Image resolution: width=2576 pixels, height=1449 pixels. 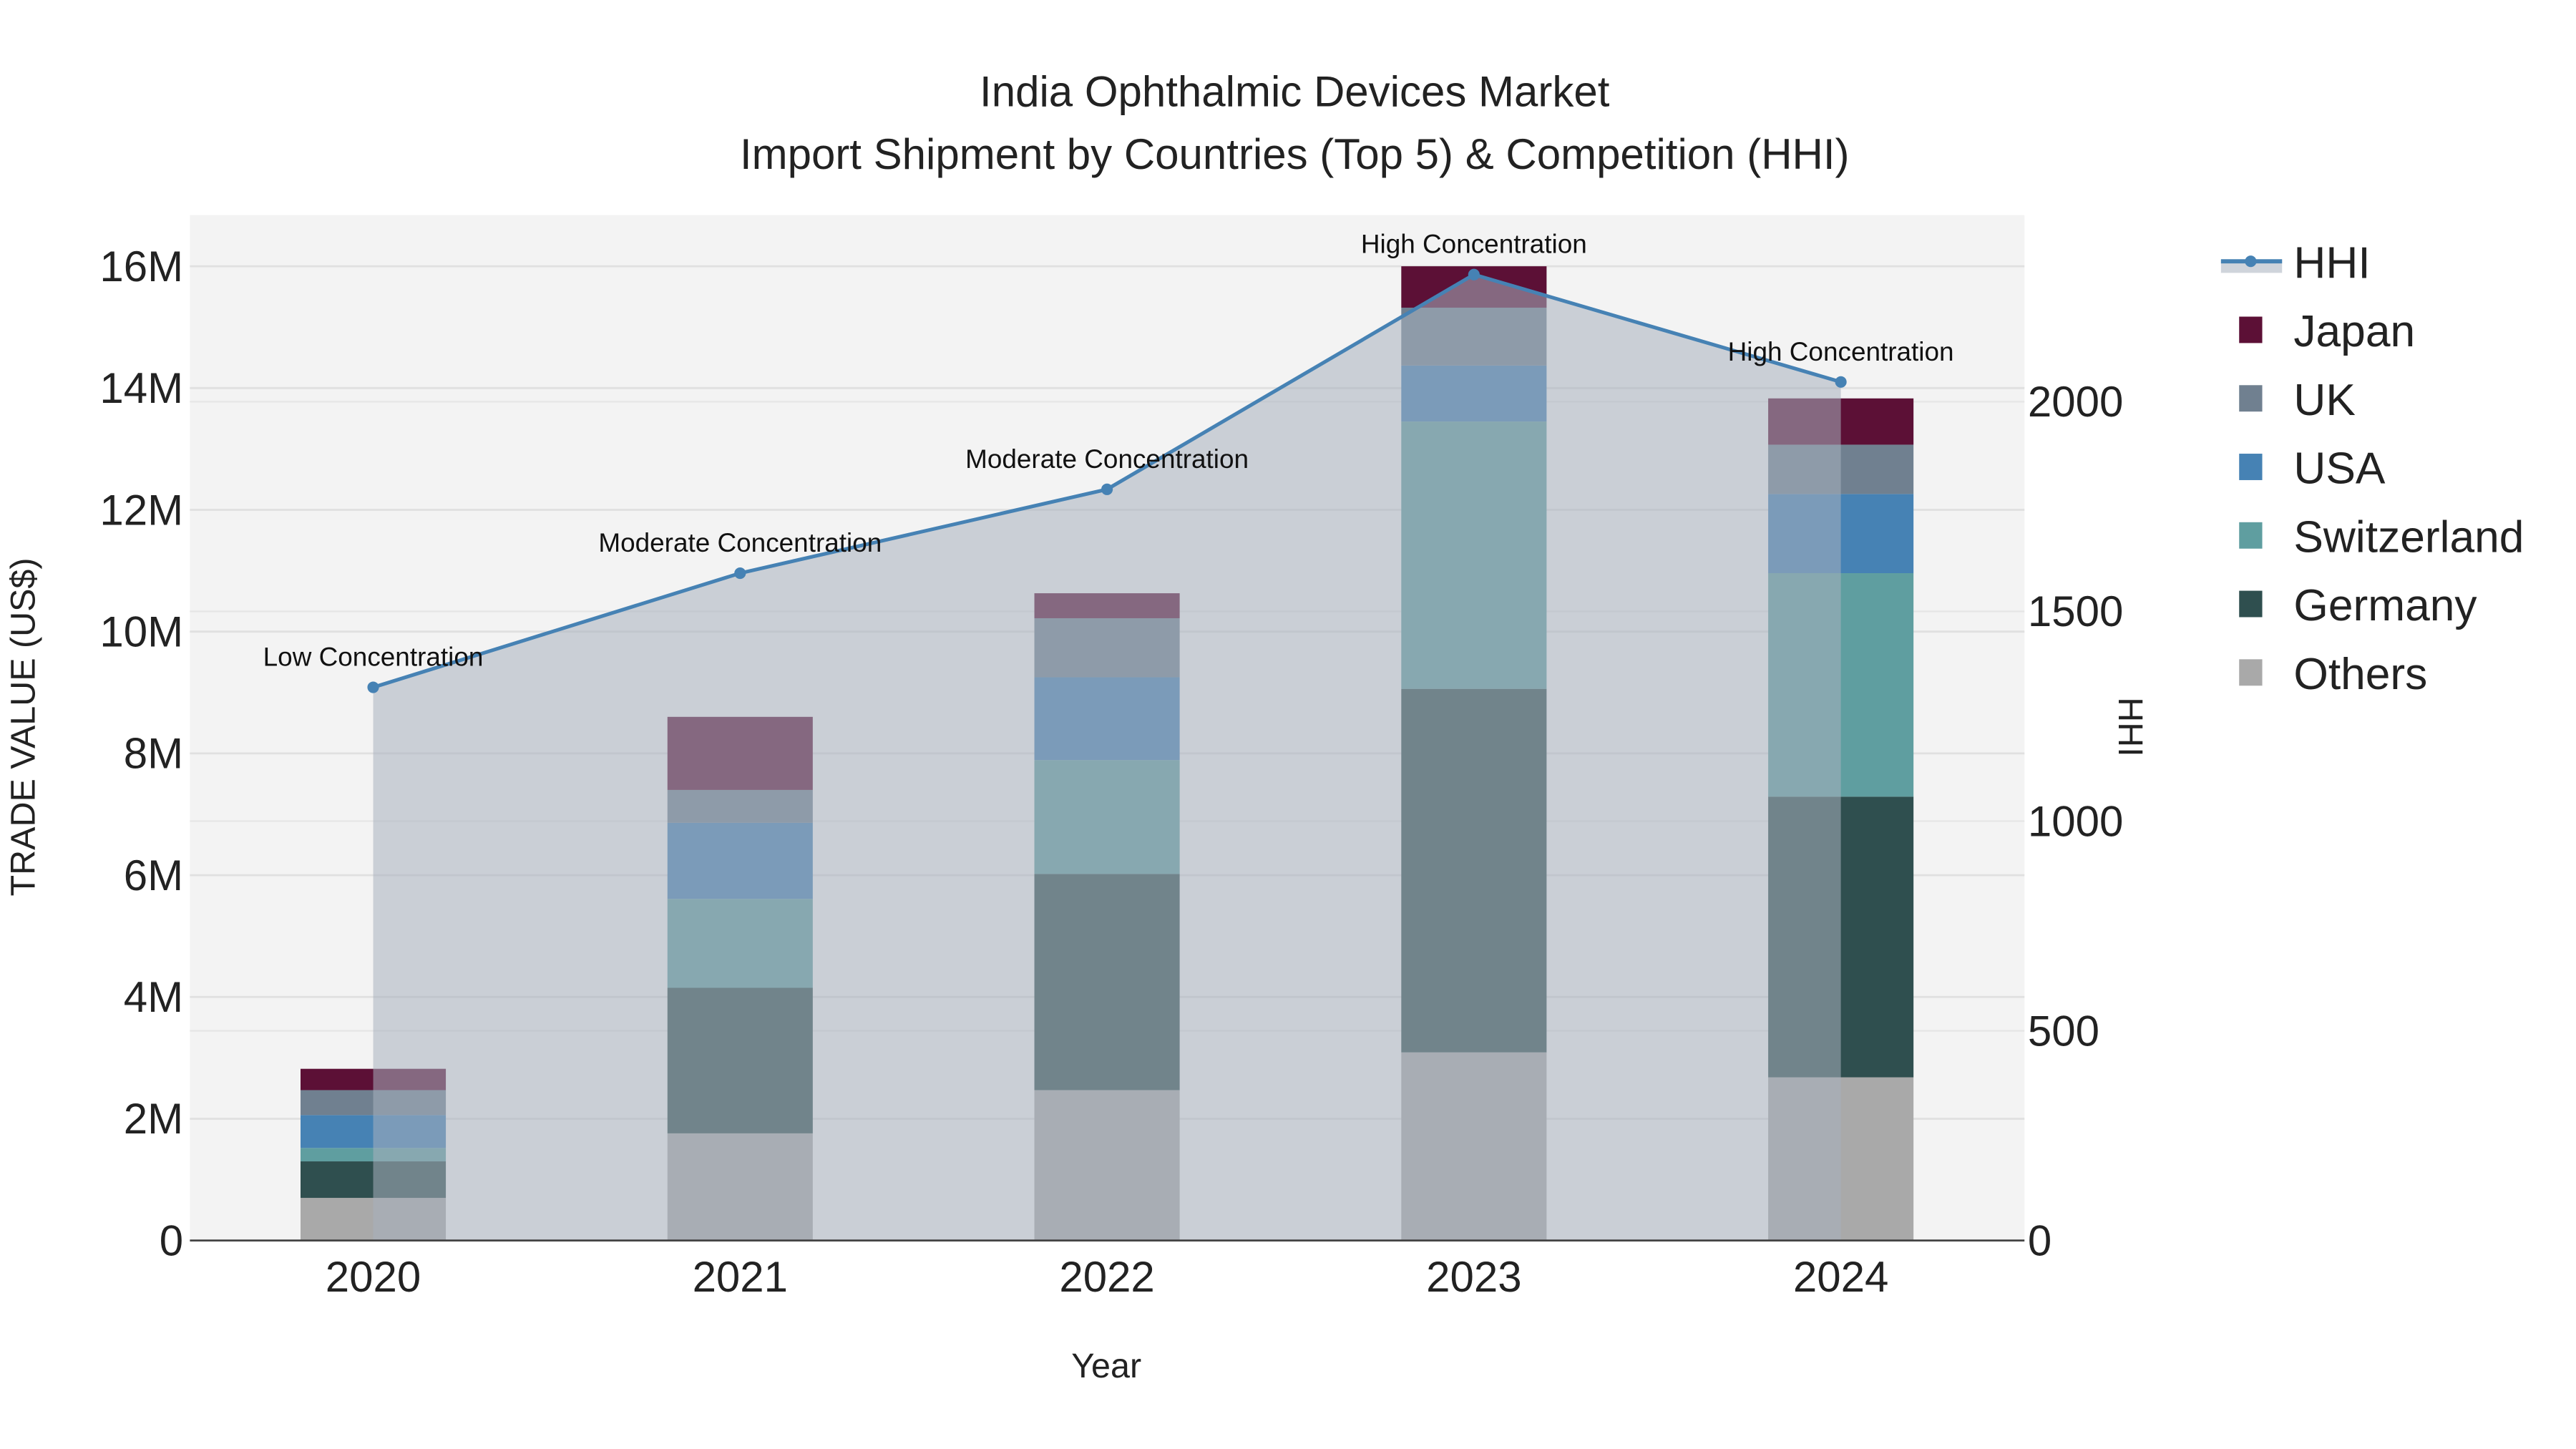 I want to click on y-tick-label: 6M, so click(x=153, y=875).